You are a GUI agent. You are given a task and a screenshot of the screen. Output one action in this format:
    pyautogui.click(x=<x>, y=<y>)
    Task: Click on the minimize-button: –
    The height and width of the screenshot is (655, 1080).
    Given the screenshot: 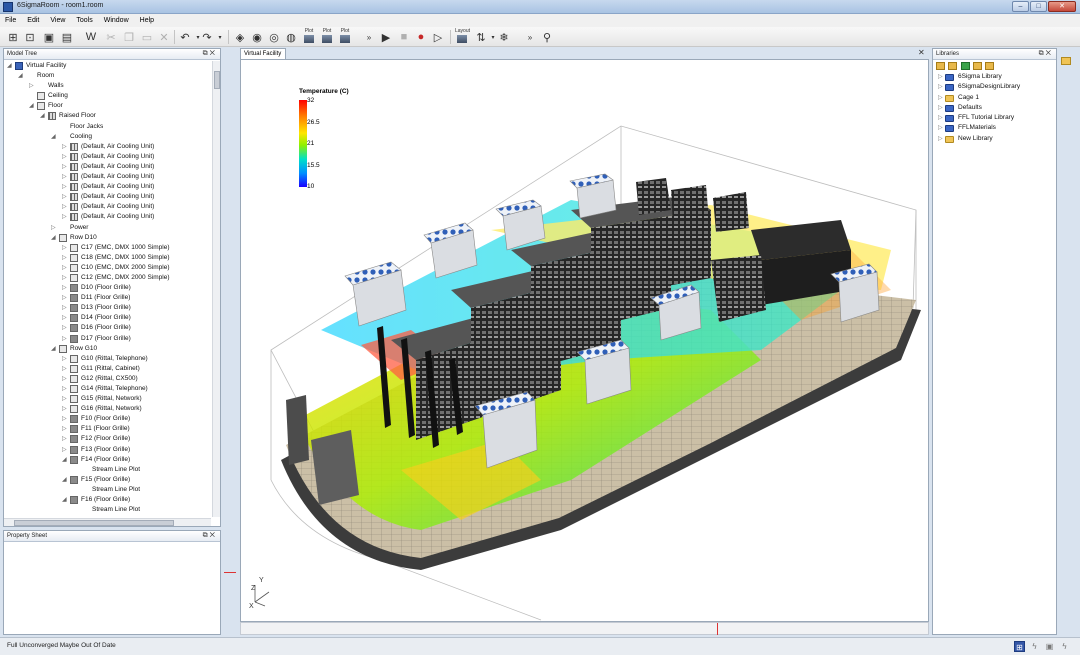 What is the action you would take?
    pyautogui.click(x=1020, y=6)
    